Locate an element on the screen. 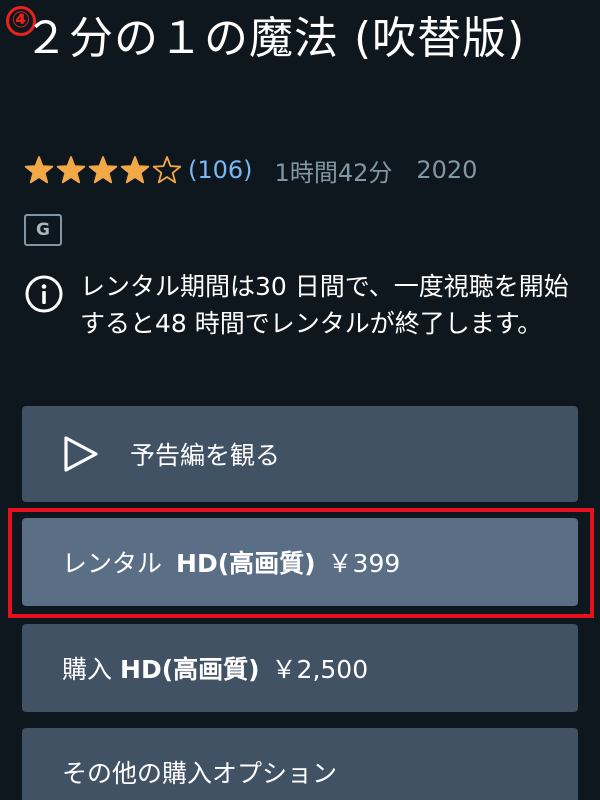 This screenshot has width=600, height=800. star-empty-icon is located at coordinates (167, 170).